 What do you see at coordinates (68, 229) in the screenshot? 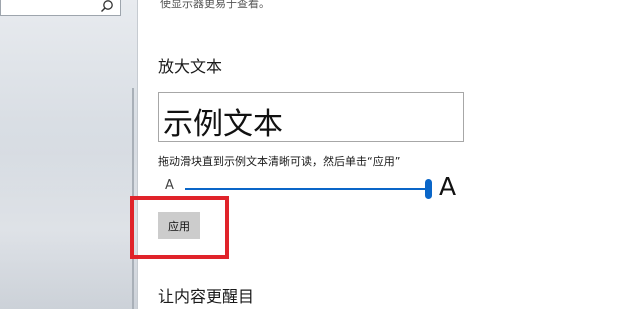
I see `sidebar-background-band` at bounding box center [68, 229].